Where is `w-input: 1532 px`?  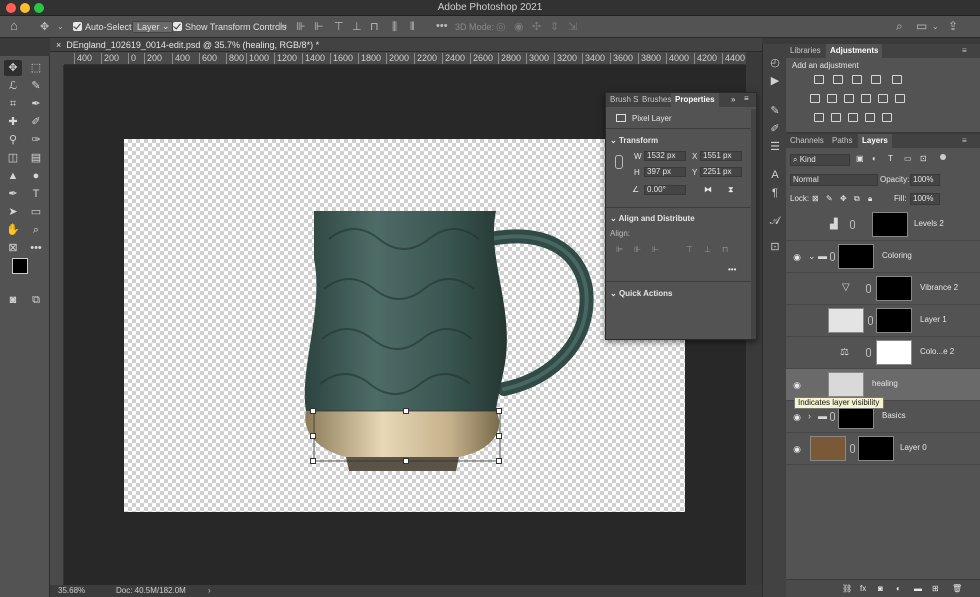 w-input: 1532 px is located at coordinates (665, 156).